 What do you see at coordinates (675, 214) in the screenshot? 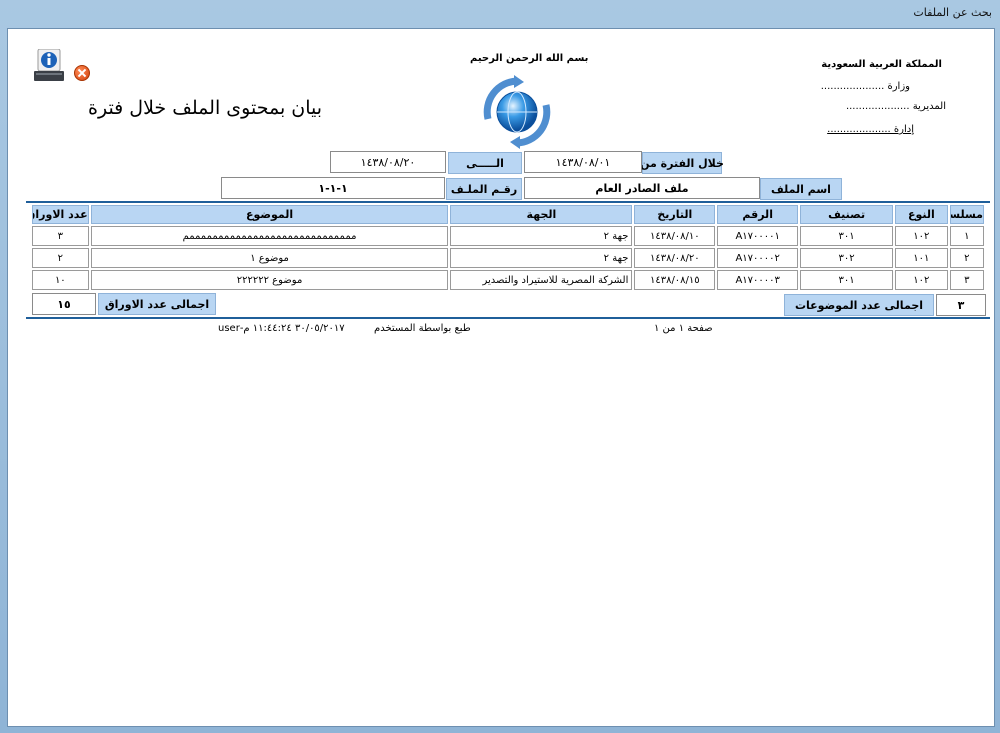
I see `col-date: التاريخ` at bounding box center [675, 214].